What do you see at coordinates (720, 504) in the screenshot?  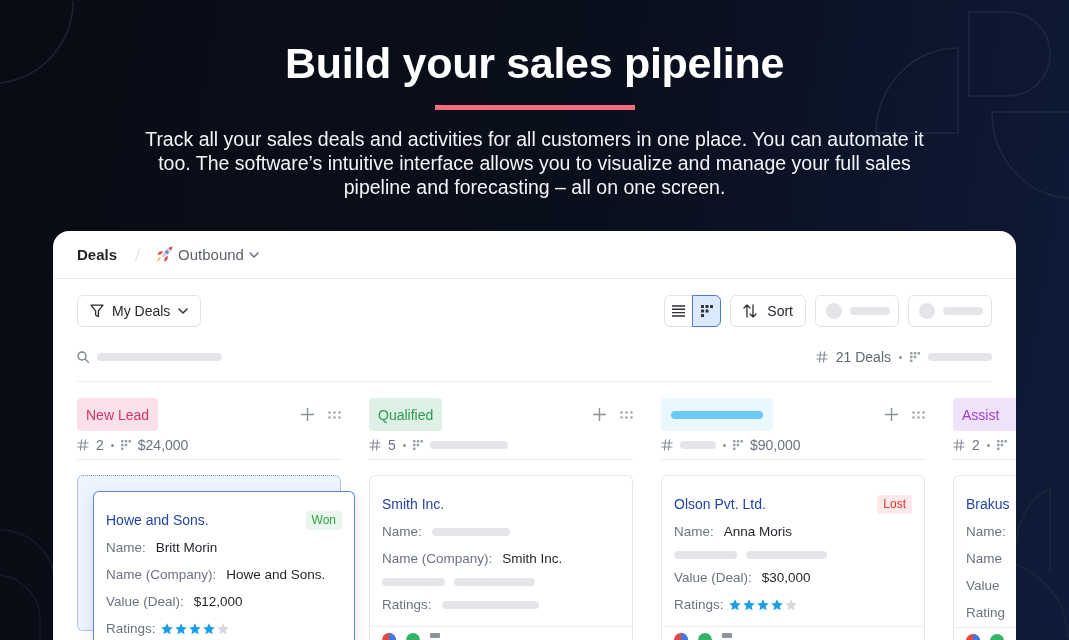 I see `deal-title-link: Olson Pvt. Ltd.` at bounding box center [720, 504].